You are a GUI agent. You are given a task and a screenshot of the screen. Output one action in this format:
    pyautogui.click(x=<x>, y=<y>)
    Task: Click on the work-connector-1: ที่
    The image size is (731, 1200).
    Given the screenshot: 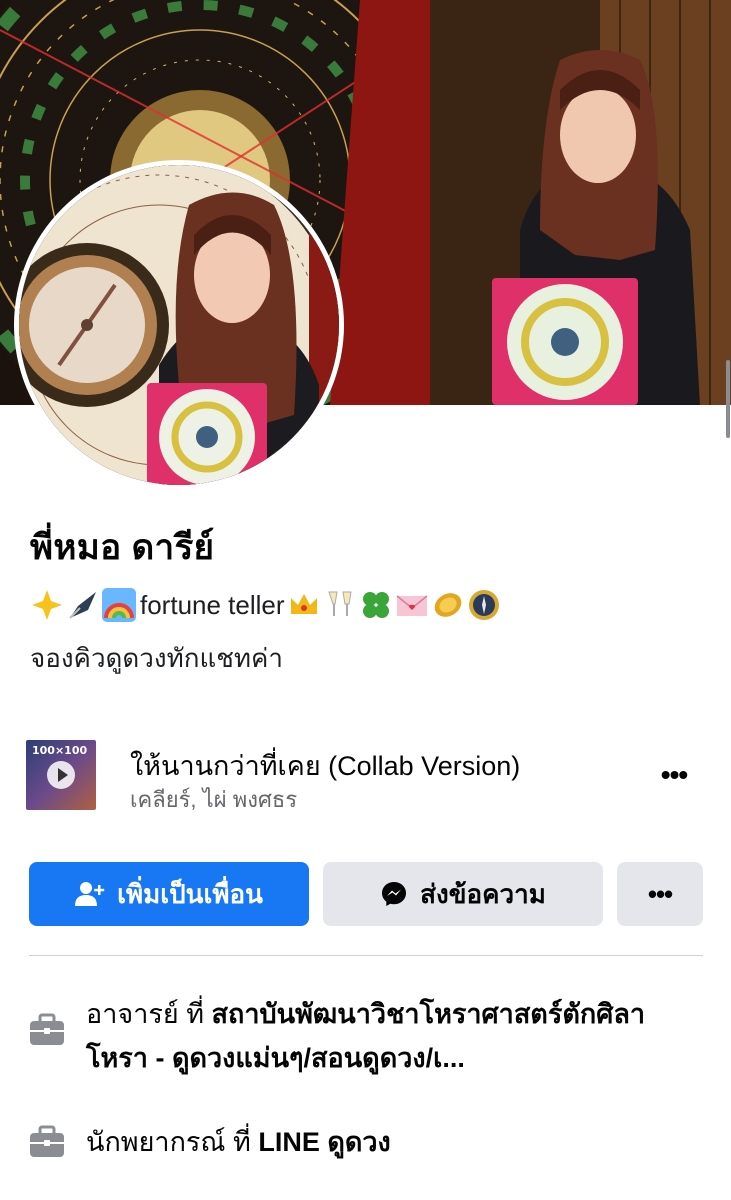 What is the action you would take?
    pyautogui.click(x=195, y=1014)
    